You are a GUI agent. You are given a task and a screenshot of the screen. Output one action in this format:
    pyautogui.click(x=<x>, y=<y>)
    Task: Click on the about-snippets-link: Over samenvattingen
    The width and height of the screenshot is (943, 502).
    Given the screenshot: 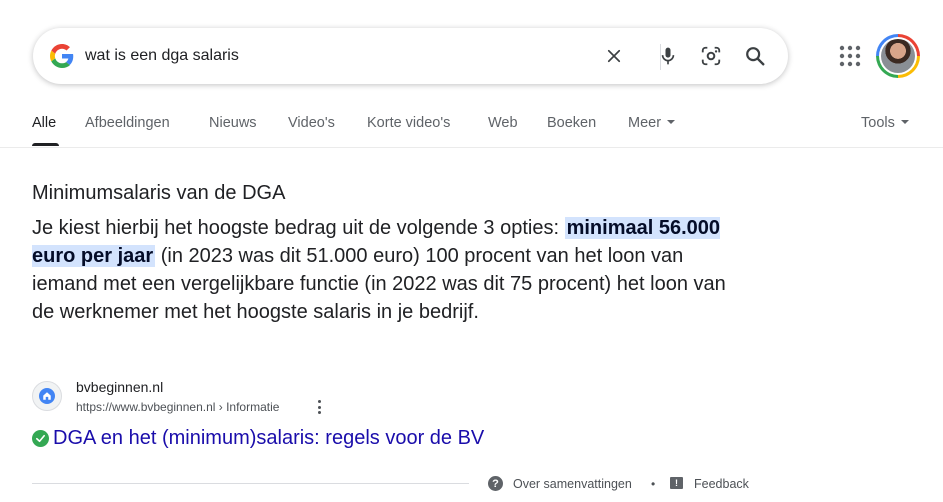 What is the action you would take?
    pyautogui.click(x=572, y=484)
    